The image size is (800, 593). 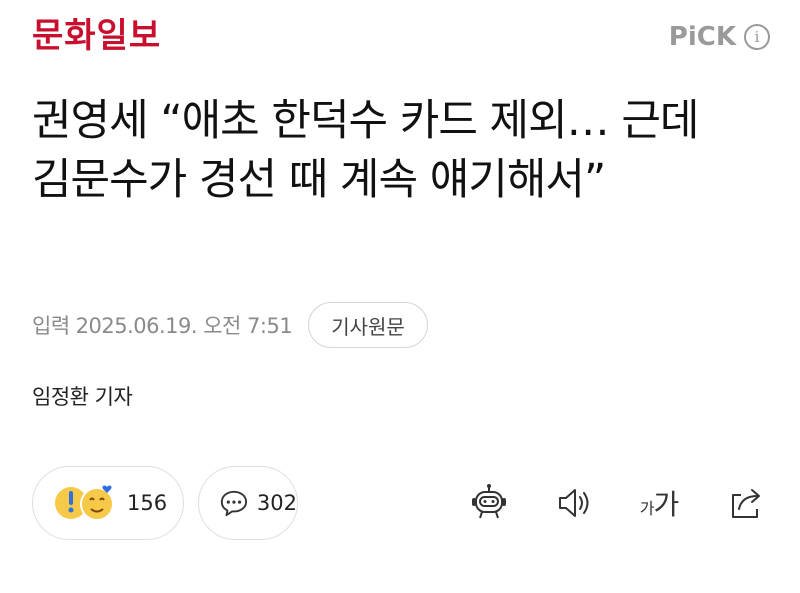 I want to click on publisher-logo: 문화일보, so click(x=96, y=36).